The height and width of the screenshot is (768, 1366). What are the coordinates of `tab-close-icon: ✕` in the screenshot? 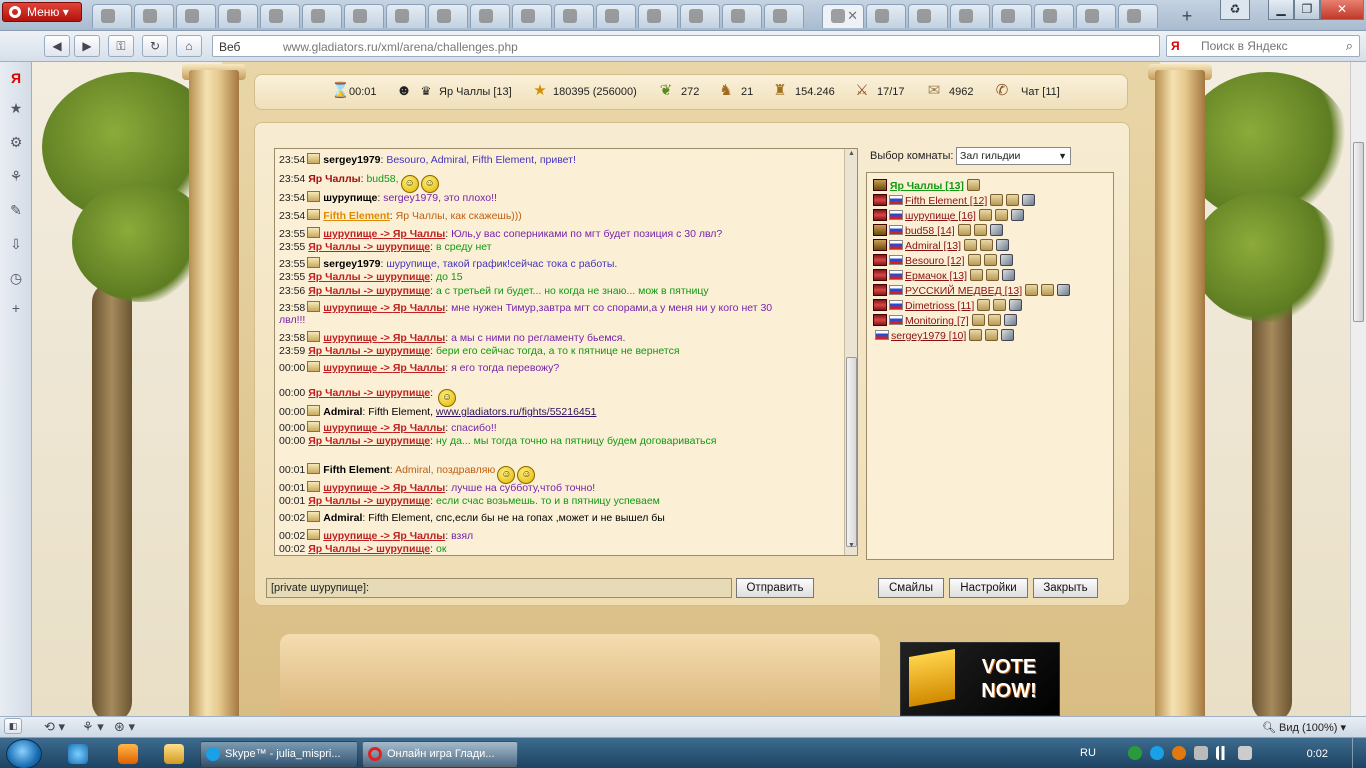 It's located at (852, 16).